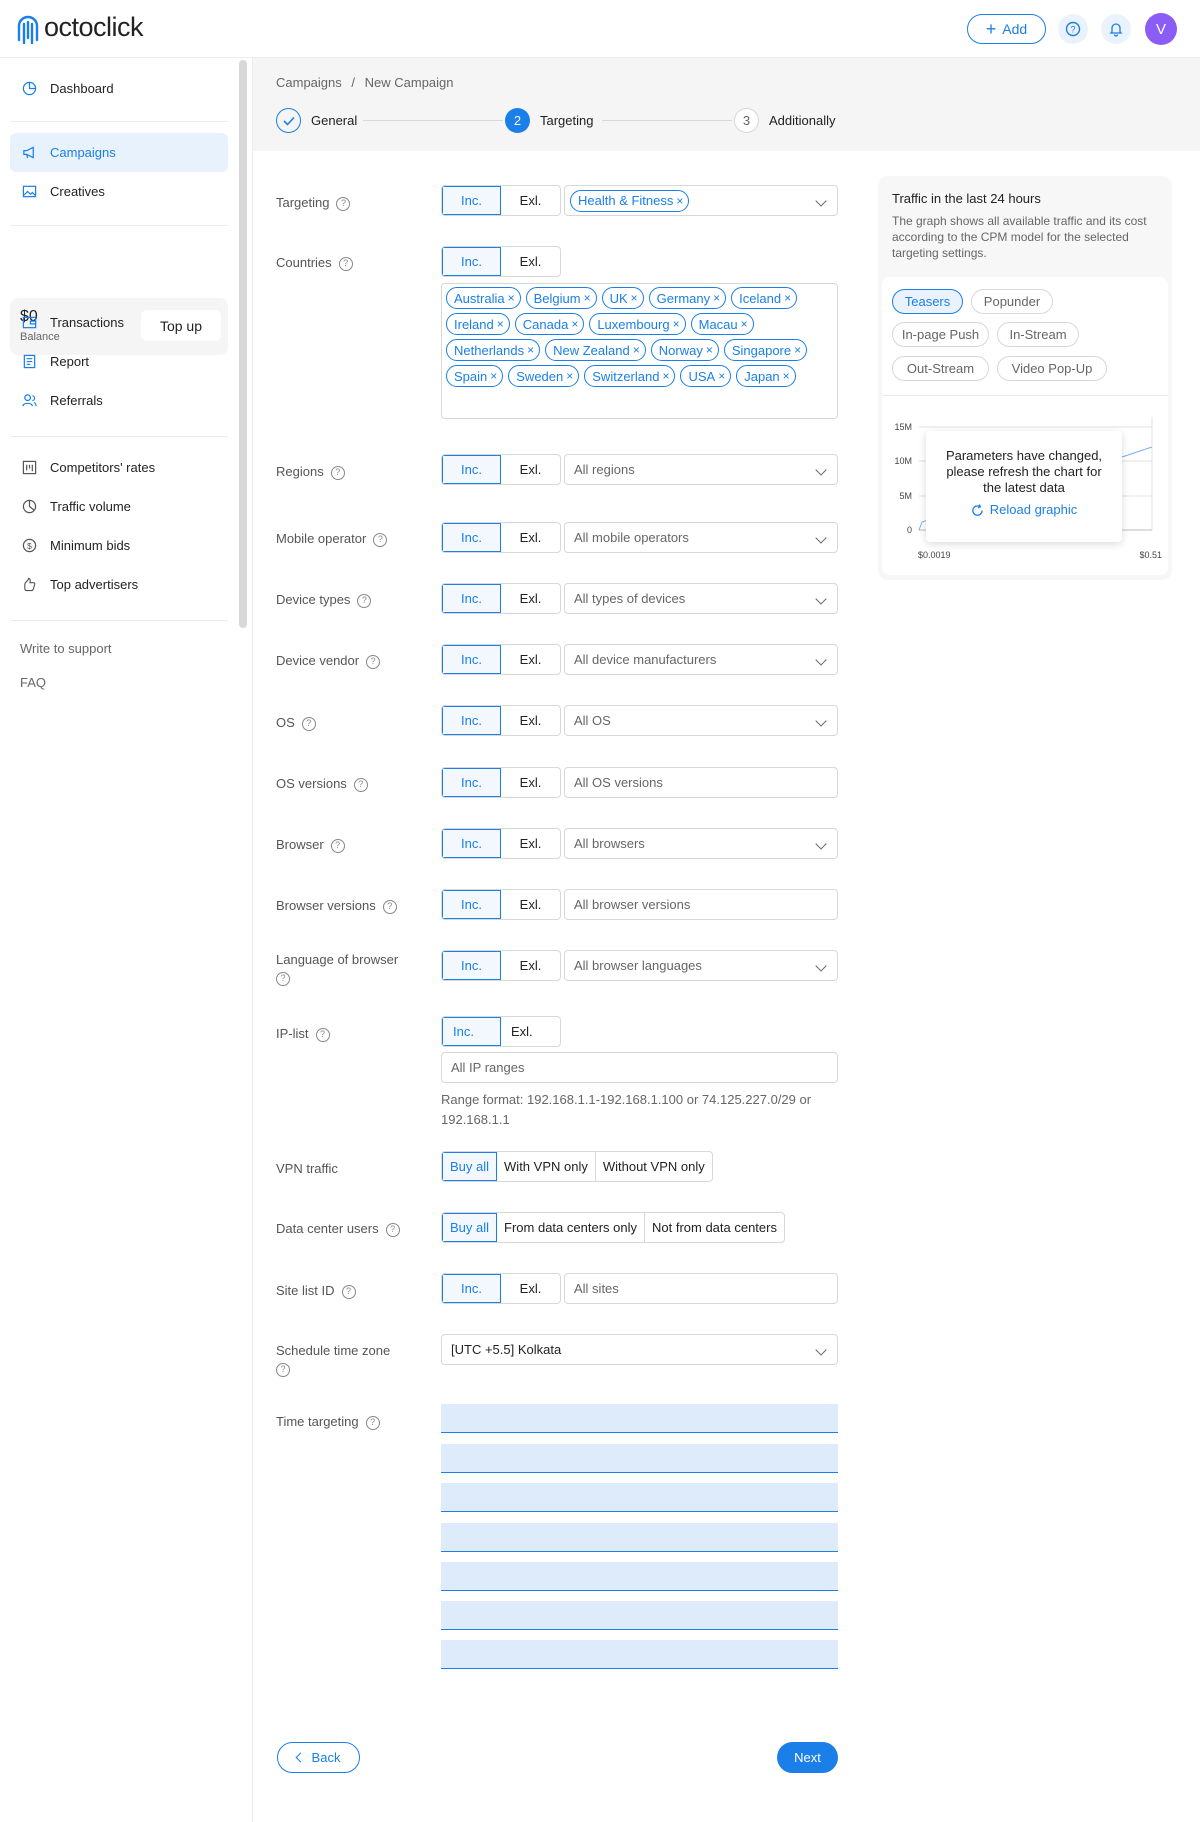 The width and height of the screenshot is (1200, 1822). Describe the element at coordinates (701, 1288) in the screenshot. I see `site-list-input: All sites` at that location.